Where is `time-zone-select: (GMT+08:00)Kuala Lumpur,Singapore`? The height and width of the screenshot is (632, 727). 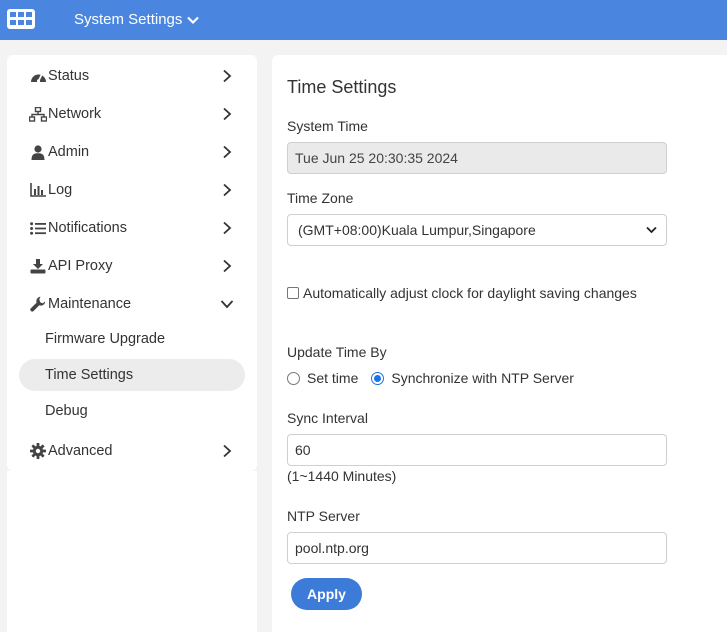
time-zone-select: (GMT+08:00)Kuala Lumpur,Singapore is located at coordinates (477, 230).